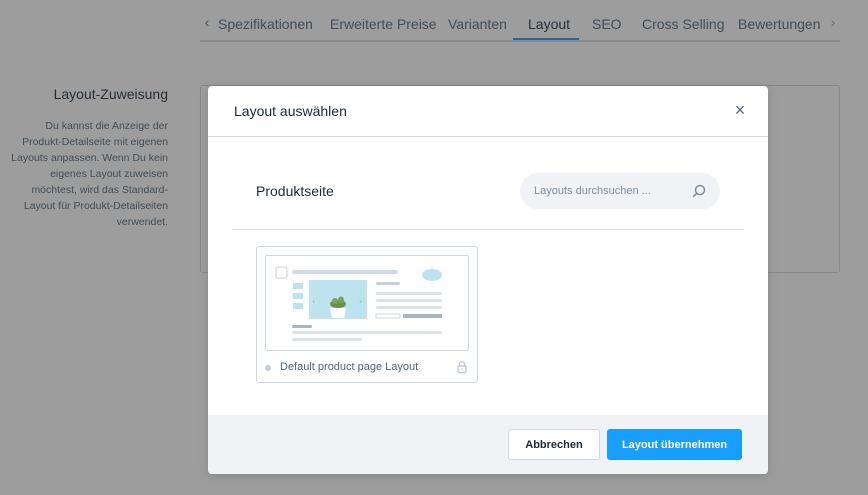  I want to click on search-input, so click(609, 191).